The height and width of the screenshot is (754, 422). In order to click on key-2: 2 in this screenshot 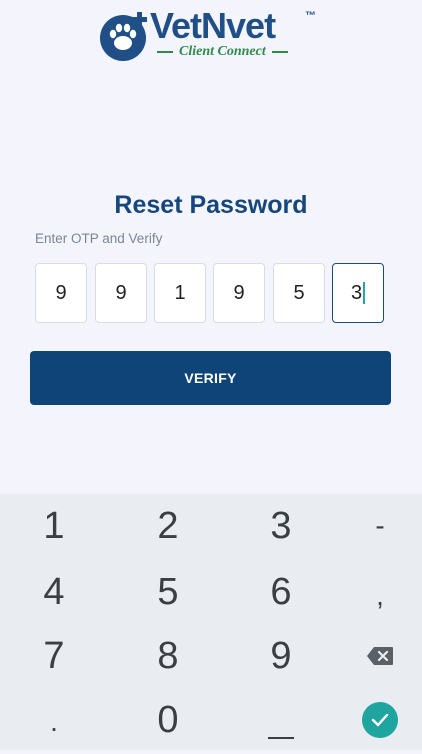, I will do `click(168, 526)`.